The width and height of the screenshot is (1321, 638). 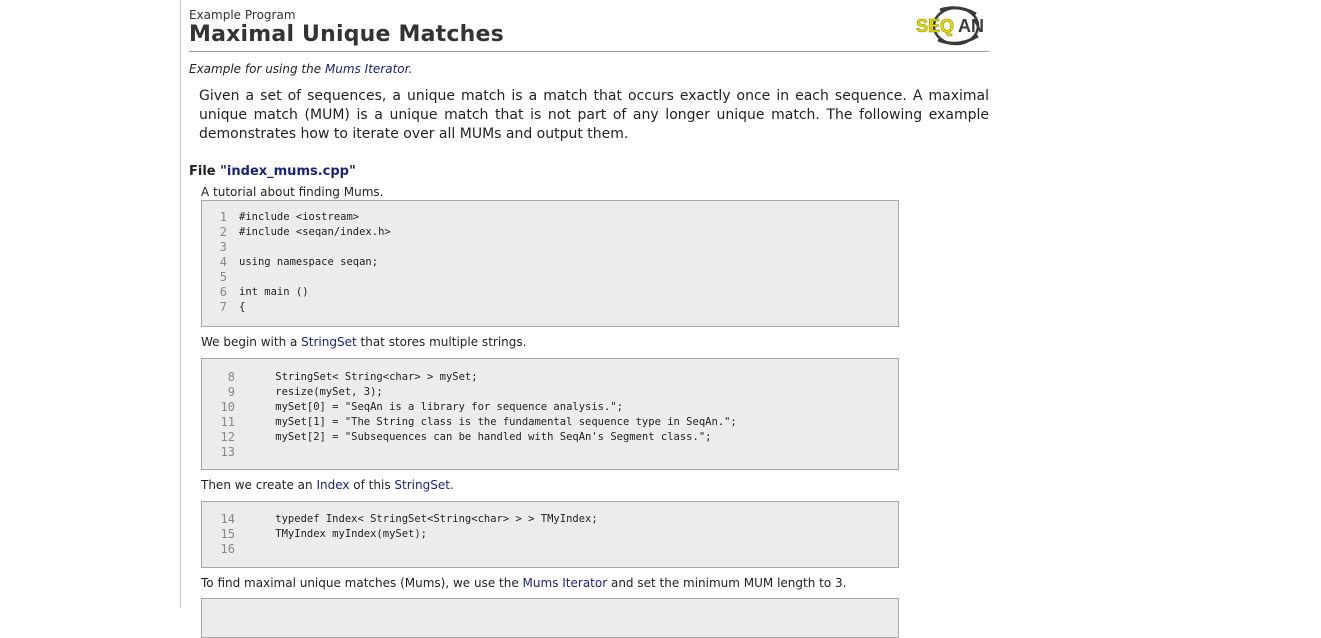 I want to click on code-line: 13, so click(x=550, y=452).